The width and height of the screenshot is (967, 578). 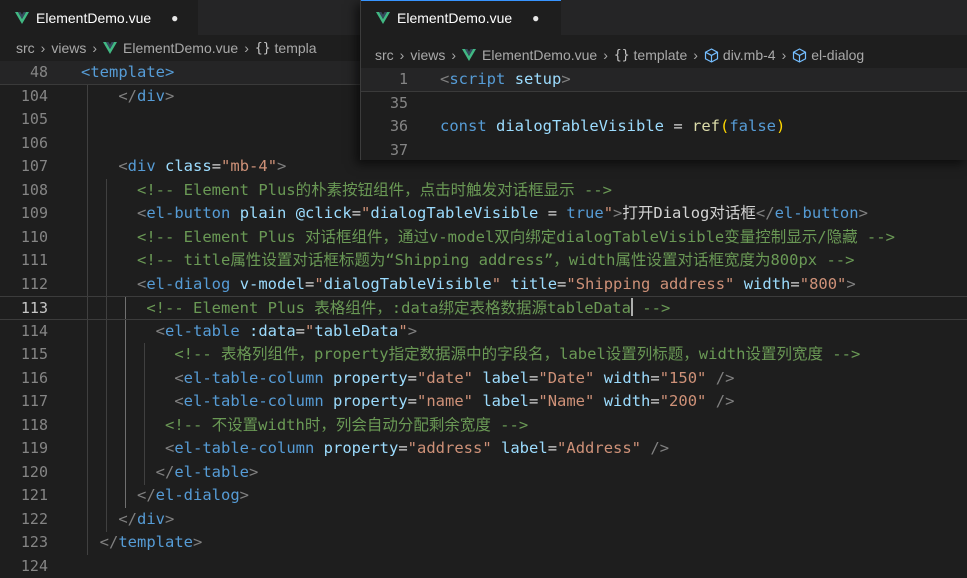 What do you see at coordinates (24, 97) in the screenshot?
I see `line-number: 104` at bounding box center [24, 97].